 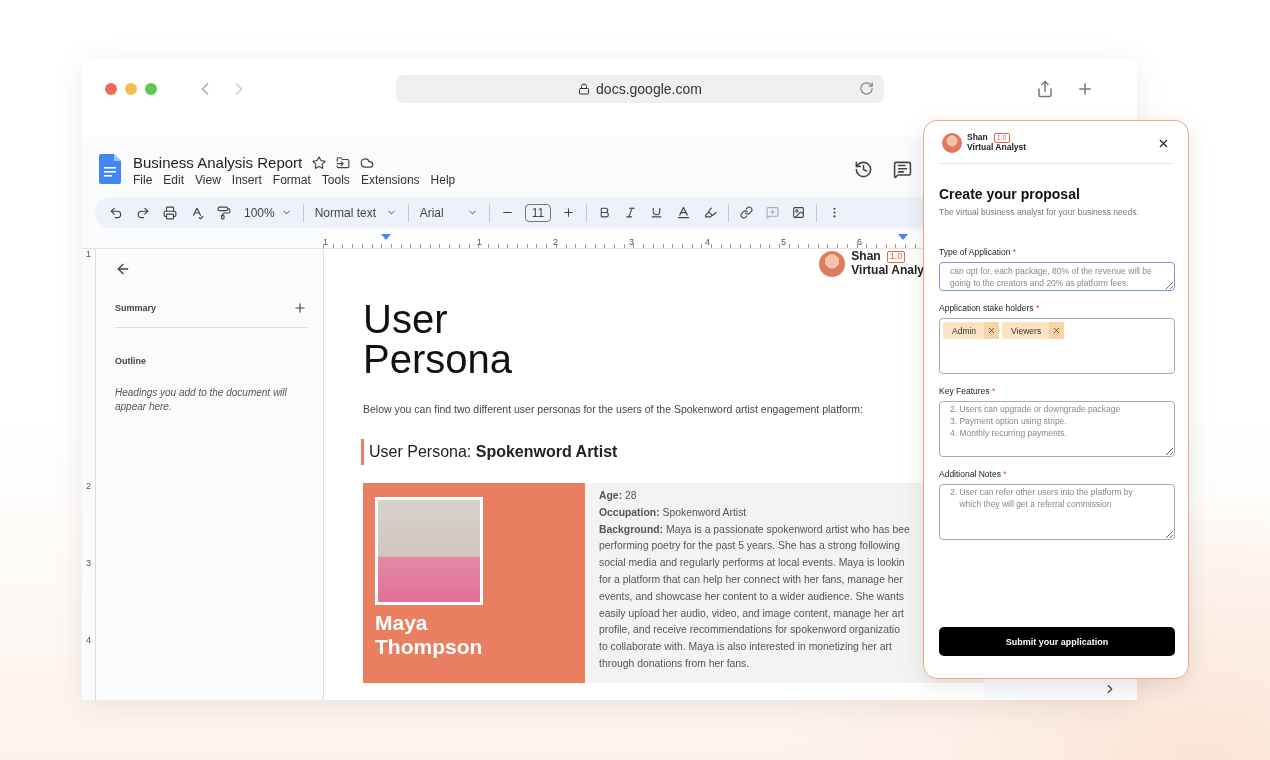 What do you see at coordinates (170, 212) in the screenshot?
I see `print-button` at bounding box center [170, 212].